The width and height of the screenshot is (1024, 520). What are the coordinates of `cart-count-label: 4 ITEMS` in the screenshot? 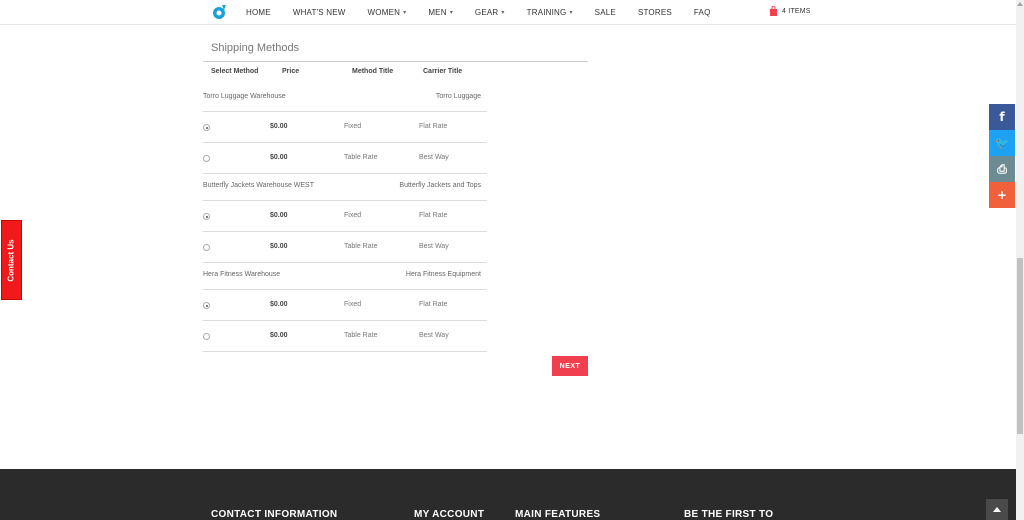 It's located at (796, 11).